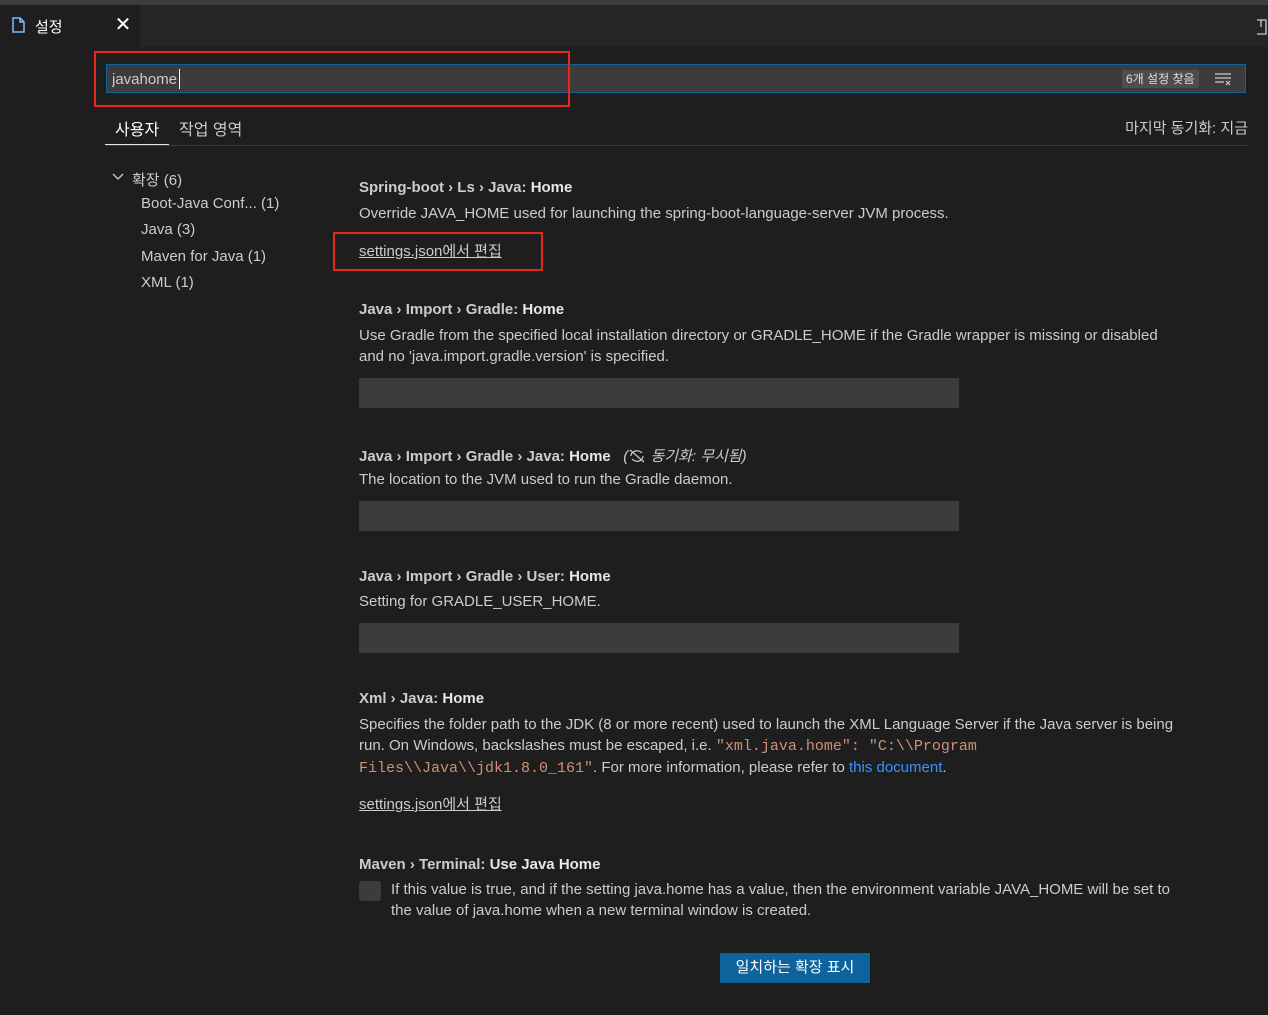  Describe the element at coordinates (424, 864) in the screenshot. I see `setting-category: Maven › Terminal:` at that location.